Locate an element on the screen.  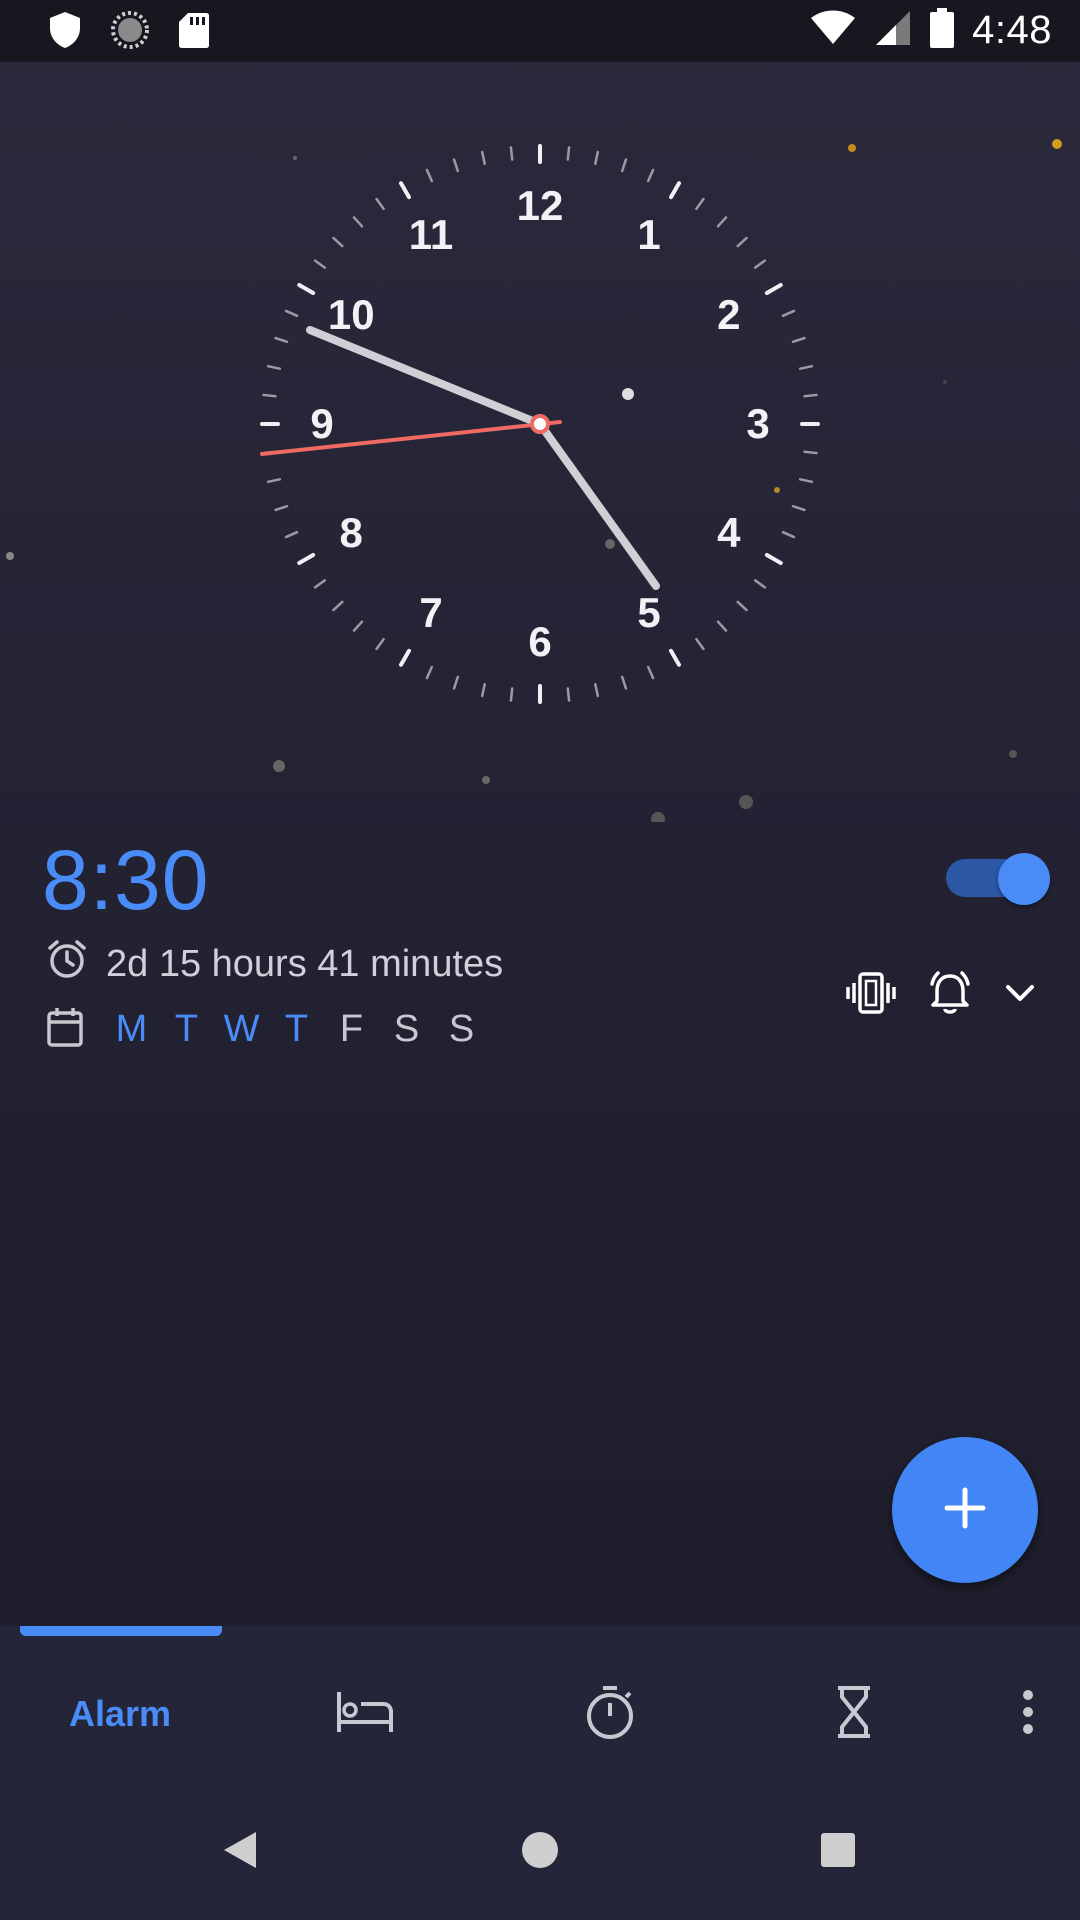
day-saturday: S is located at coordinates (406, 1029).